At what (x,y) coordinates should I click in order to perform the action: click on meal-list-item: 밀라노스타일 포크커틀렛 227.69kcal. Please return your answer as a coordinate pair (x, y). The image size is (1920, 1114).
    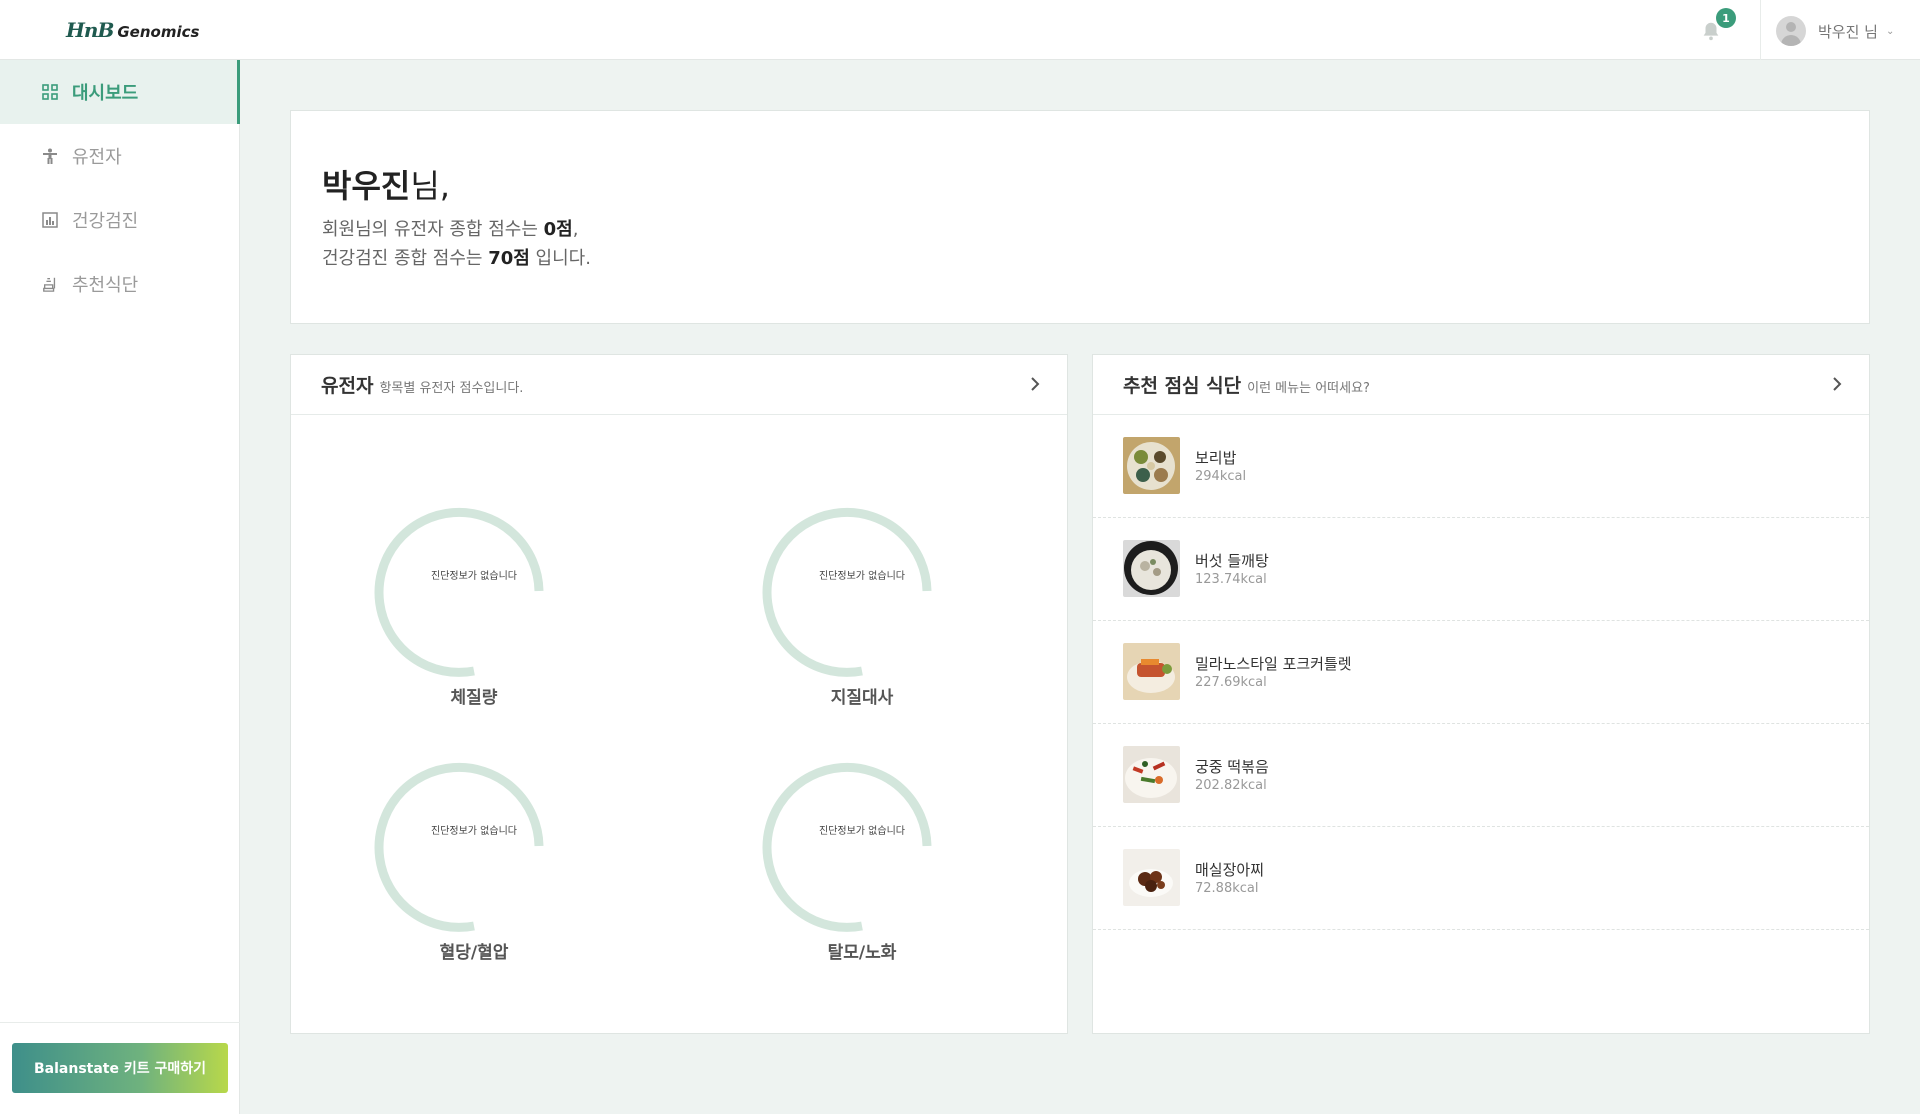
    Looking at the image, I should click on (1481, 672).